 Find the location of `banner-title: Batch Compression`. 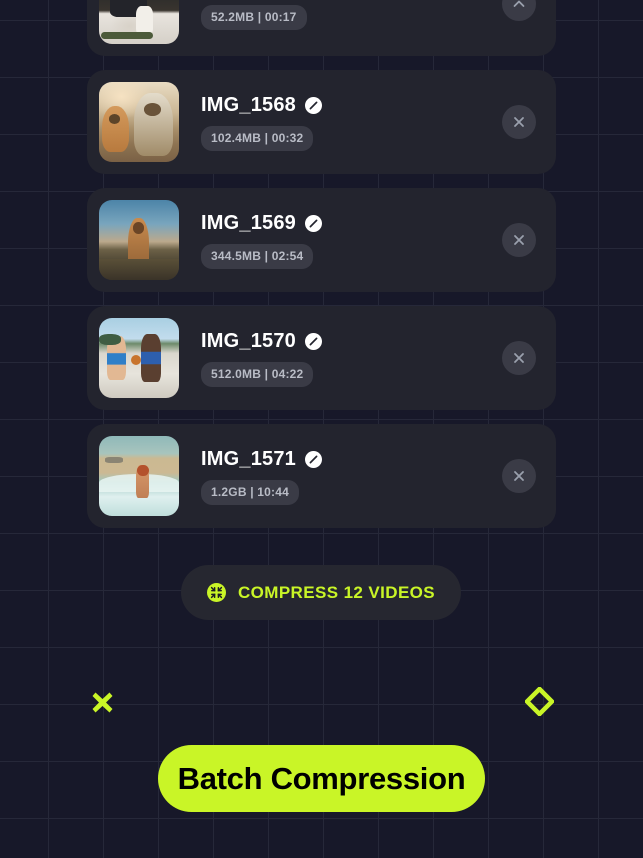

banner-title: Batch Compression is located at coordinates (321, 778).